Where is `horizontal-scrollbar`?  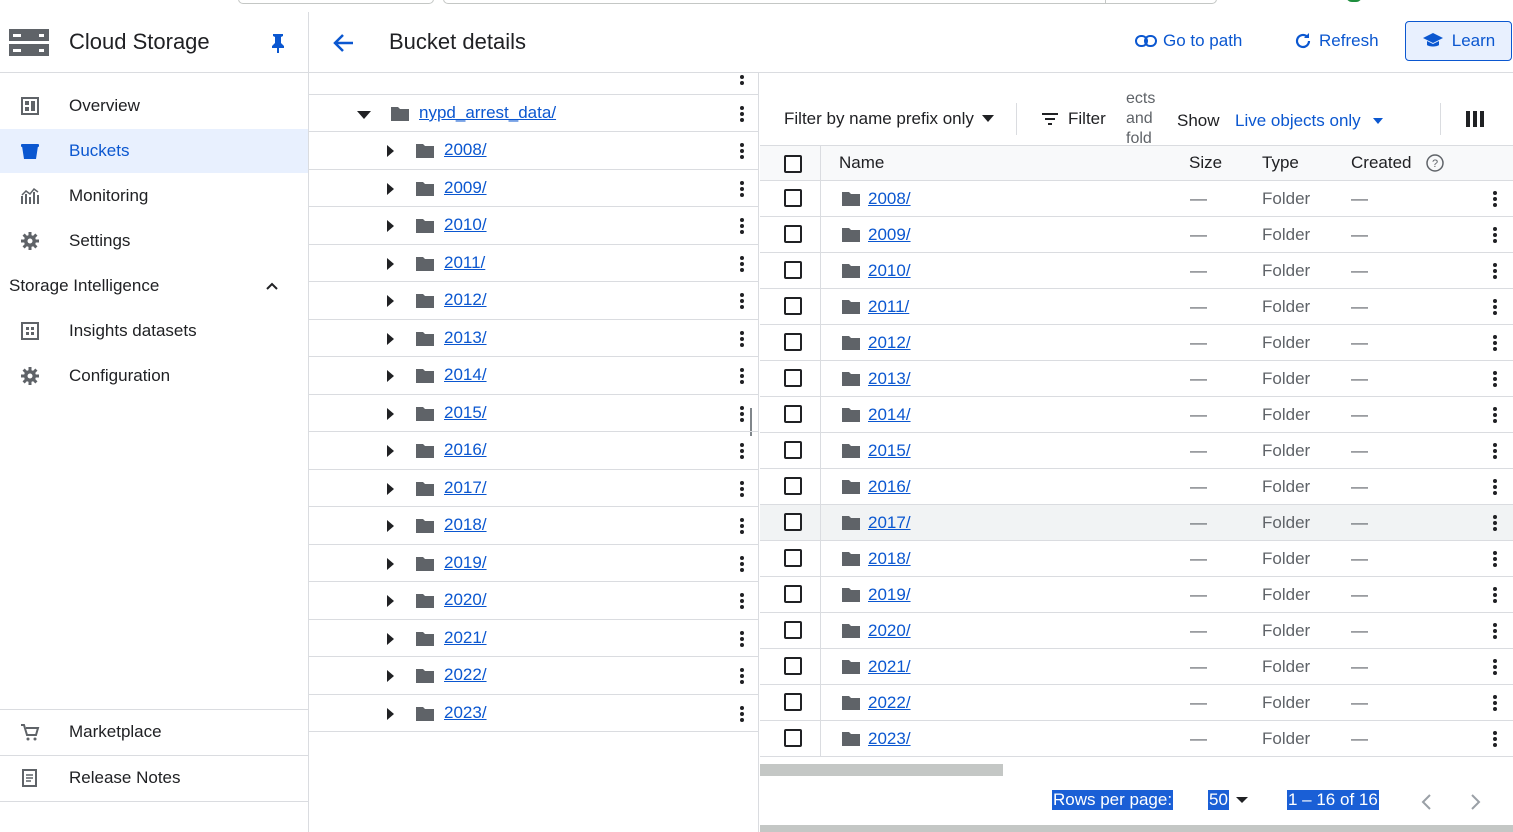 horizontal-scrollbar is located at coordinates (881, 770).